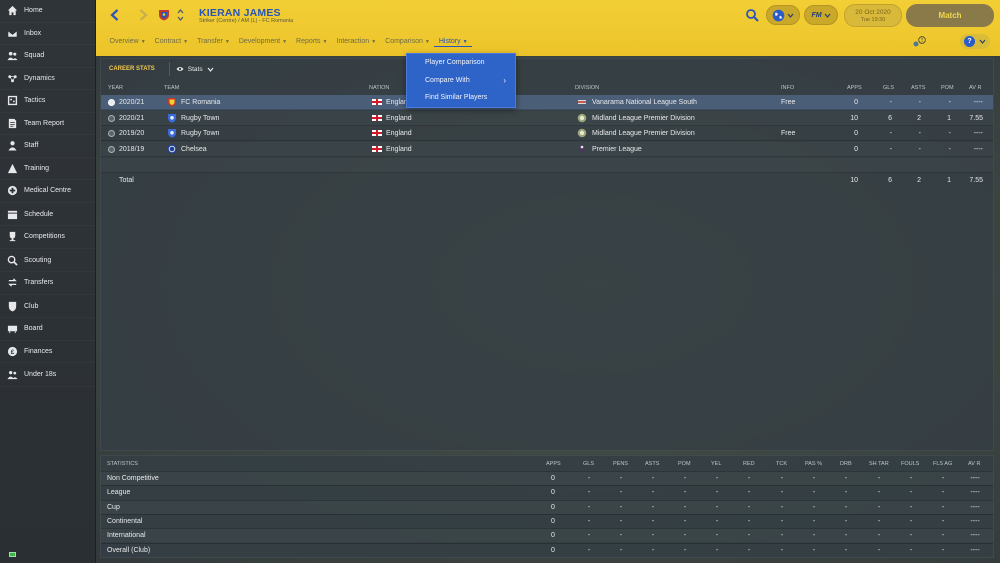 The width and height of the screenshot is (1000, 563). What do you see at coordinates (856, 133) in the screenshot?
I see `cell-apps: 0` at bounding box center [856, 133].